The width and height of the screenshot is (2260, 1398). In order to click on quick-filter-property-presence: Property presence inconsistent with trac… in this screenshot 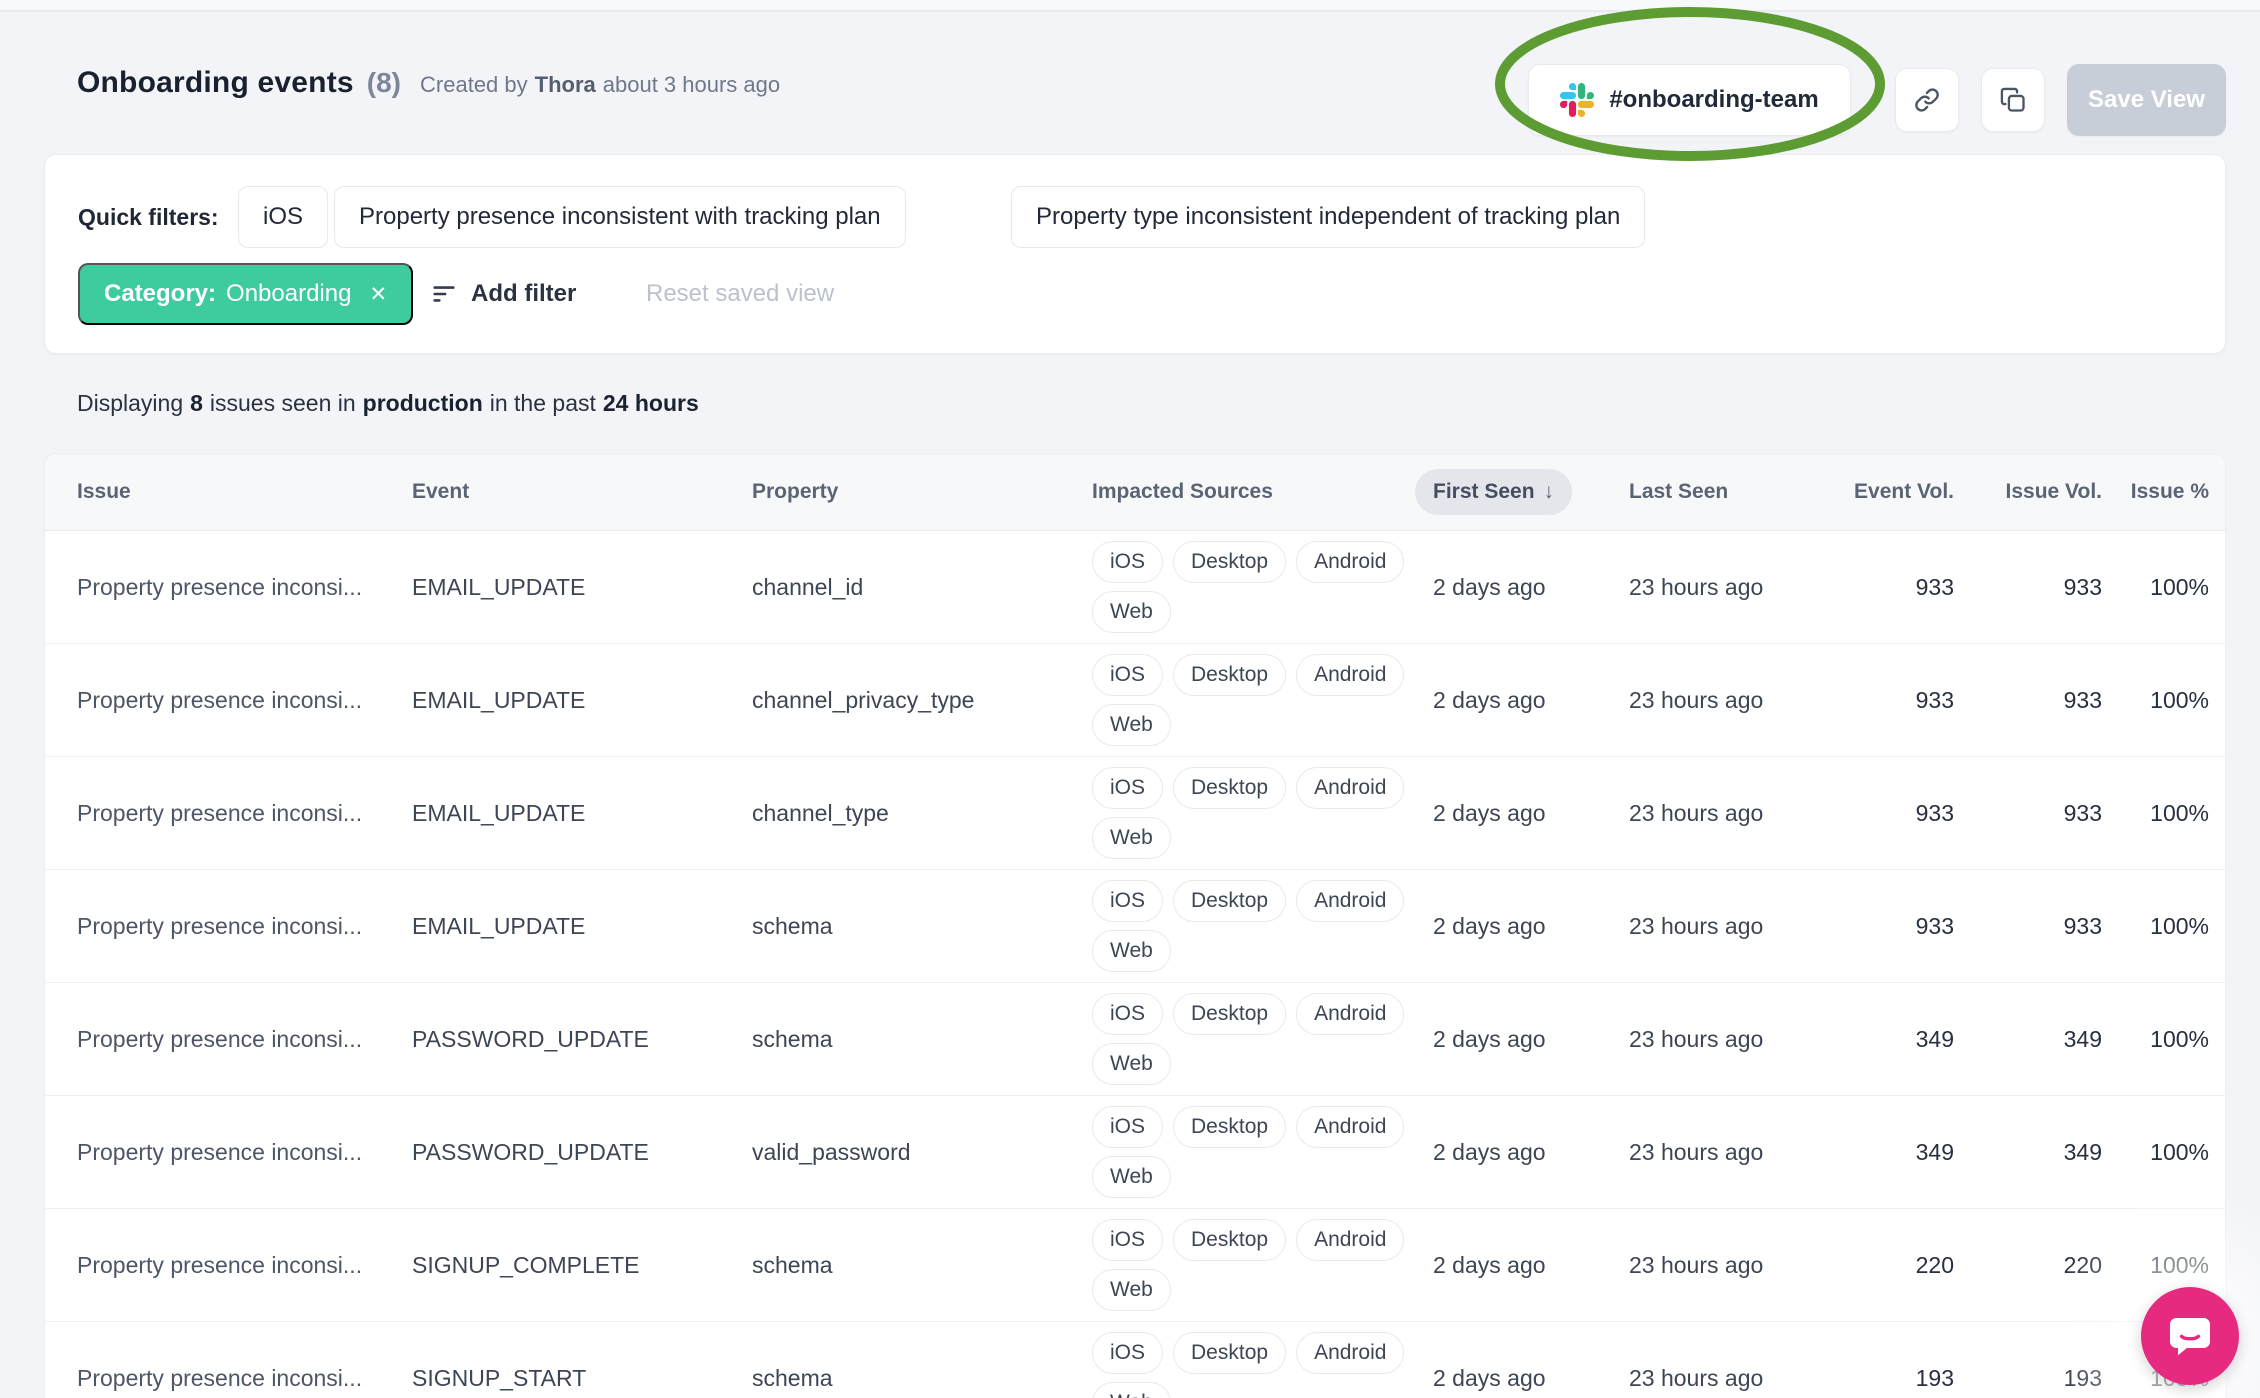, I will do `click(620, 217)`.